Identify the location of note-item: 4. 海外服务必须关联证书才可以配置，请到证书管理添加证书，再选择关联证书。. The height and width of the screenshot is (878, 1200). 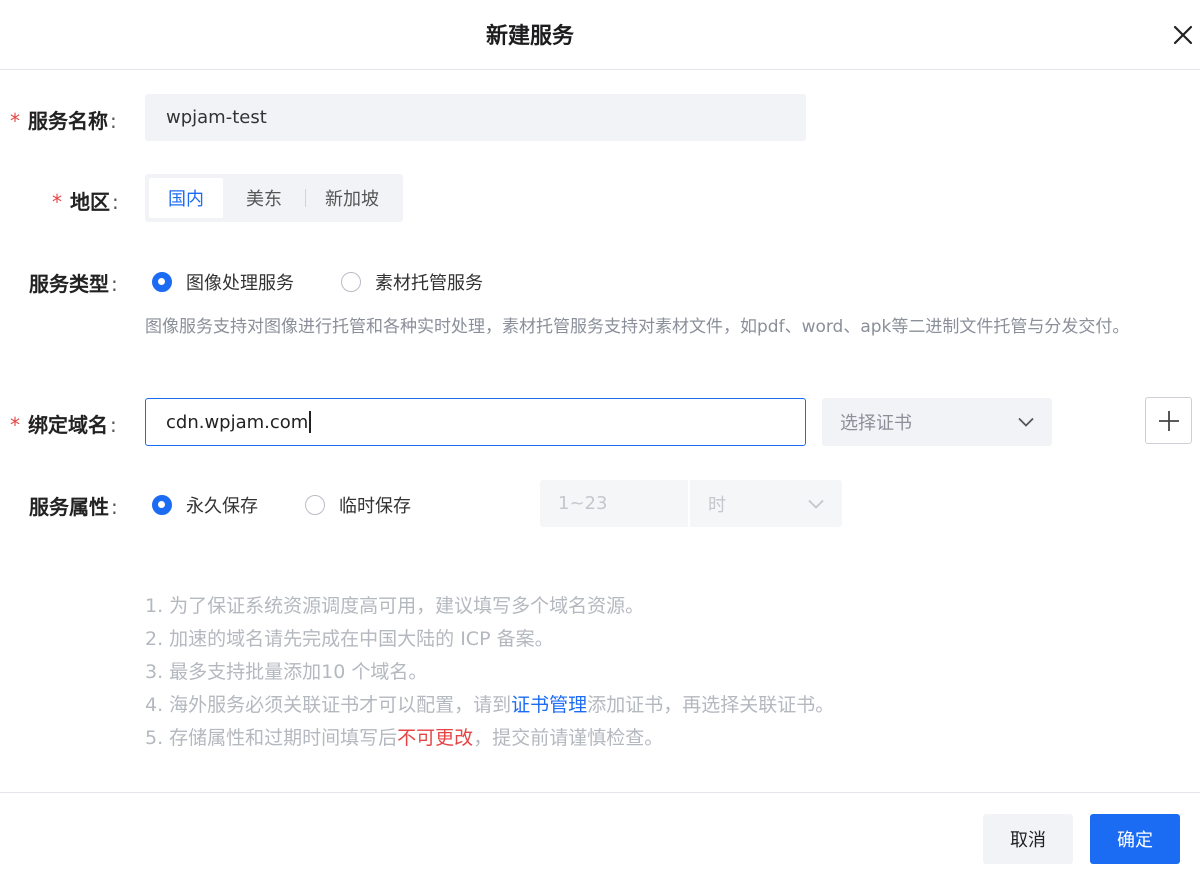
(490, 705).